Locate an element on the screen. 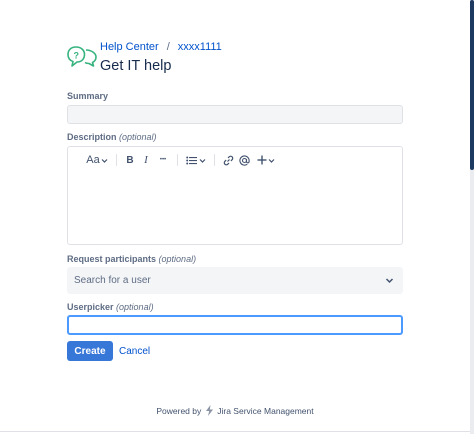 This screenshot has width=474, height=434. summary-input is located at coordinates (235, 114).